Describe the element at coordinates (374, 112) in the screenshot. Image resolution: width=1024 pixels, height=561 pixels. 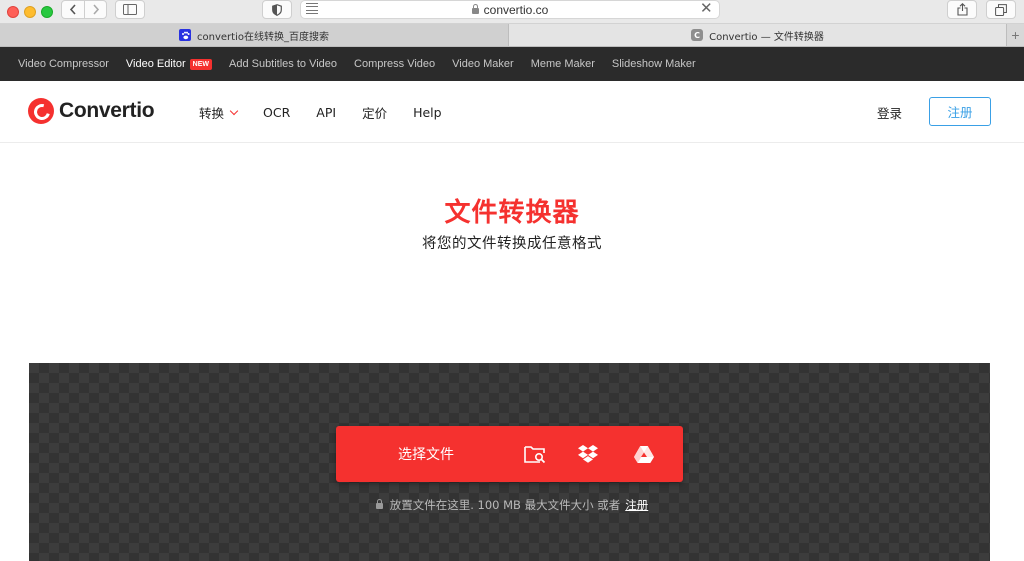
I see `nav-item-pricing: 定价` at that location.